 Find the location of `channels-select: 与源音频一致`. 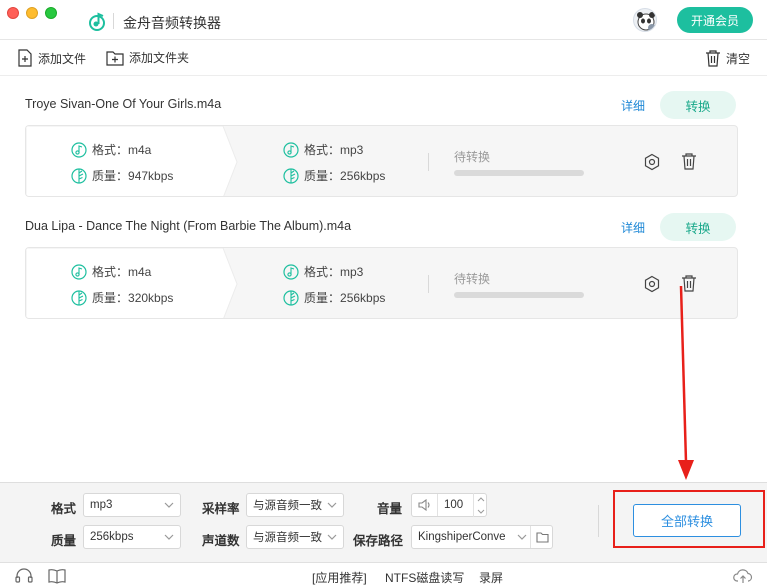

channels-select: 与源音频一致 is located at coordinates (295, 537).